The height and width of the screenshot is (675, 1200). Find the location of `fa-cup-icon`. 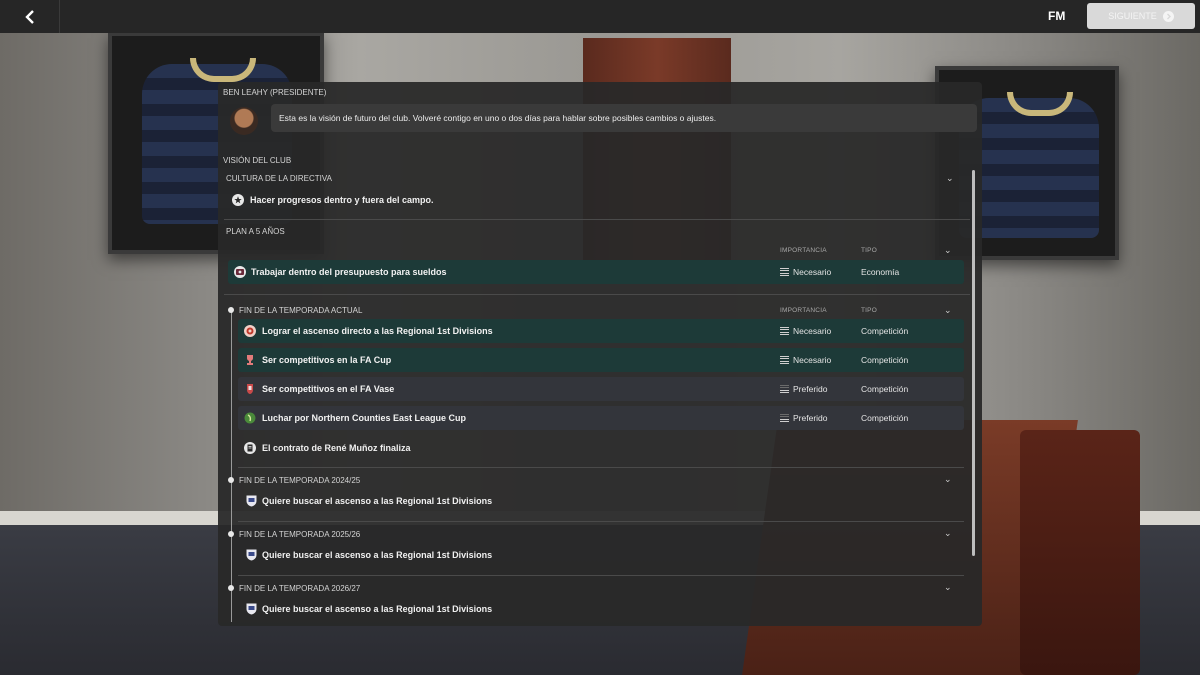

fa-cup-icon is located at coordinates (250, 360).